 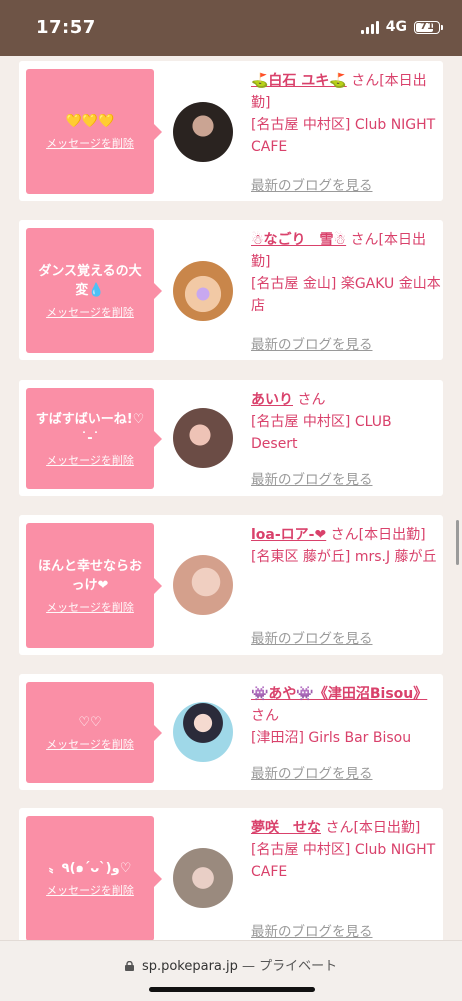 I want to click on shop-name: [名古屋 中村区] CLUB Desert, so click(x=321, y=433).